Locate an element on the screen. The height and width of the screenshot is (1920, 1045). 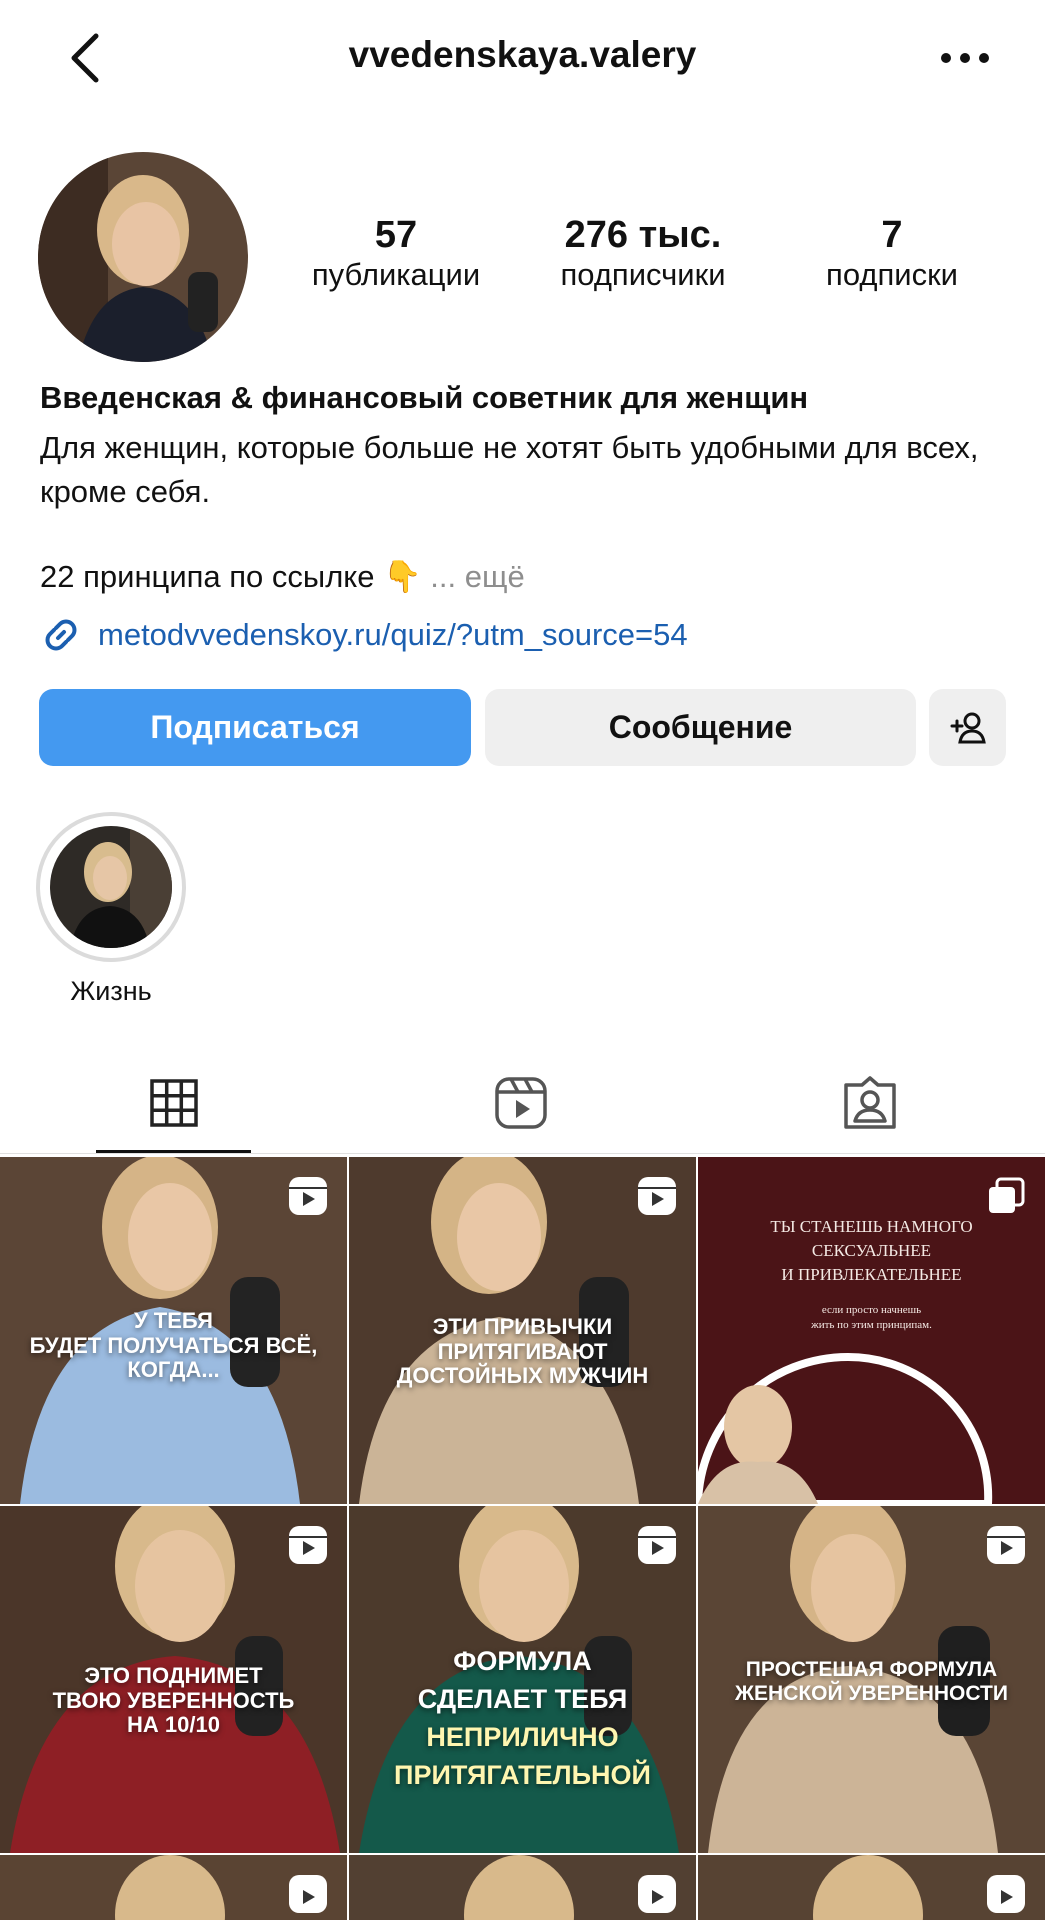
carousel-icon is located at coordinates (1007, 1195).